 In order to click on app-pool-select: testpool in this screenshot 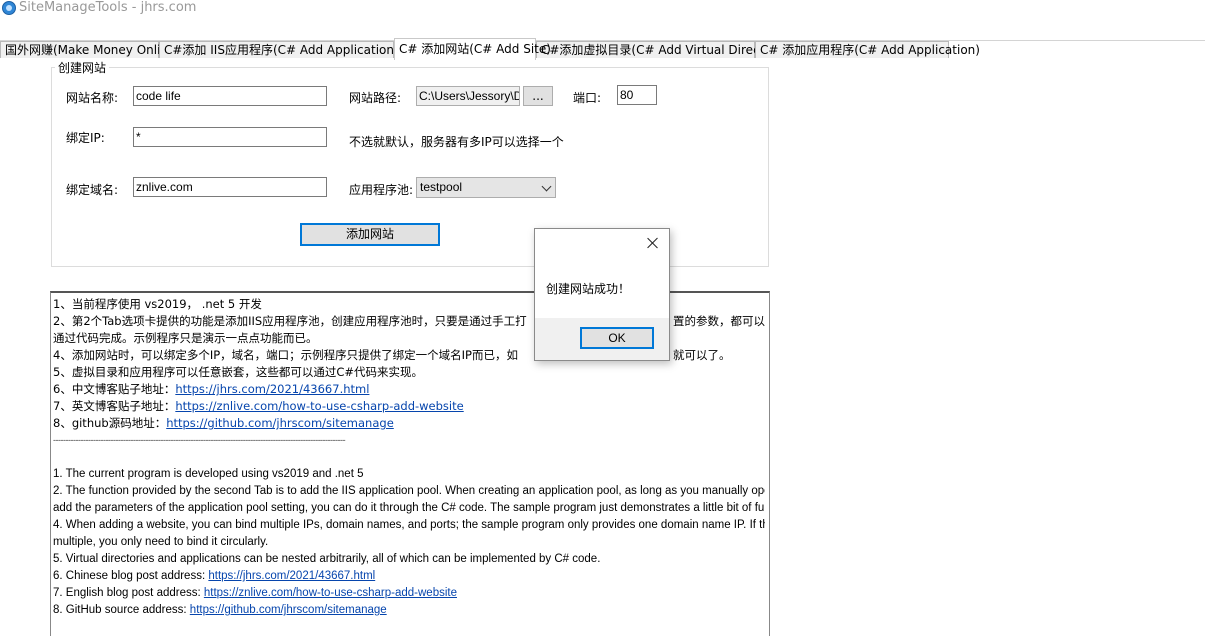, I will do `click(486, 187)`.